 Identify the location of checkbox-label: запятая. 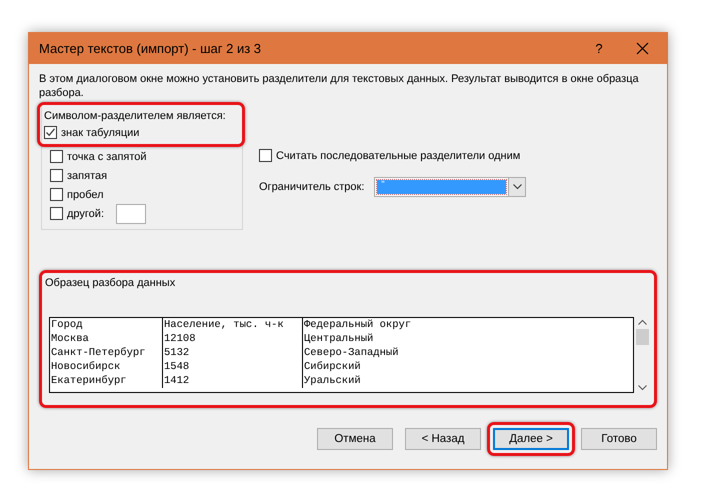
(87, 176).